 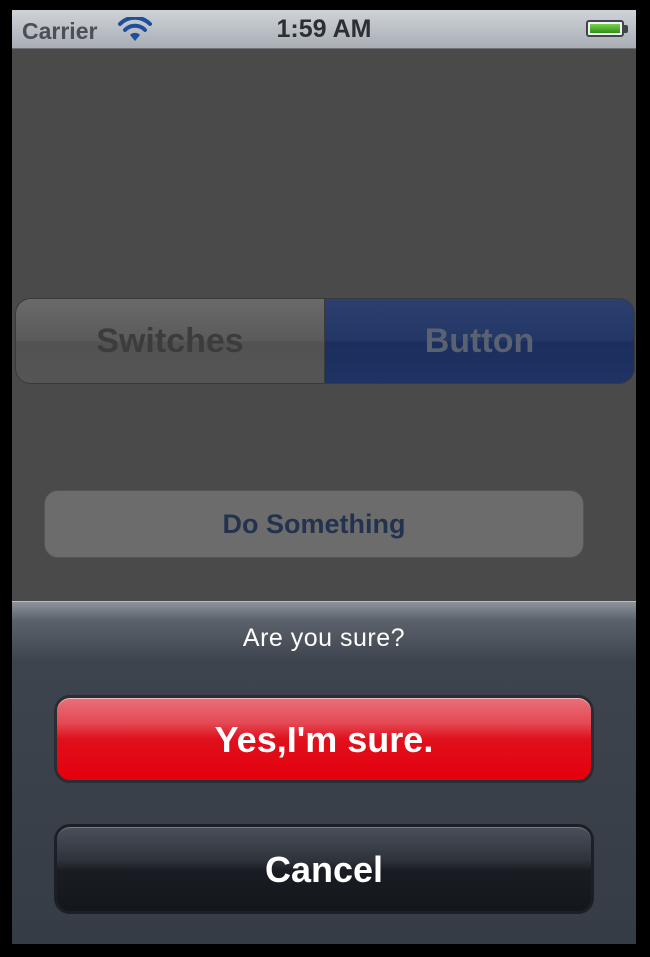 I want to click on battery-level, so click(x=605, y=28).